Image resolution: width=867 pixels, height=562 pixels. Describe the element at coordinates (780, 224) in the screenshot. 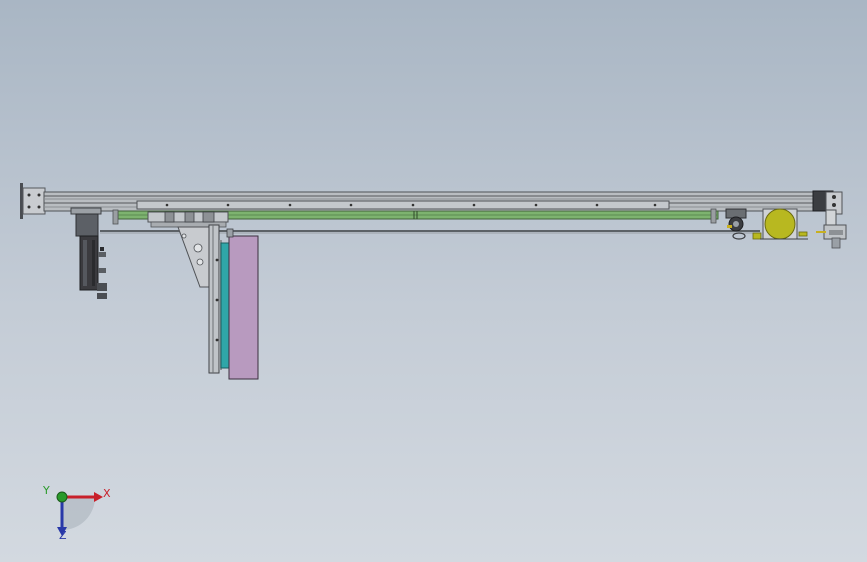

I see `end-motor` at that location.